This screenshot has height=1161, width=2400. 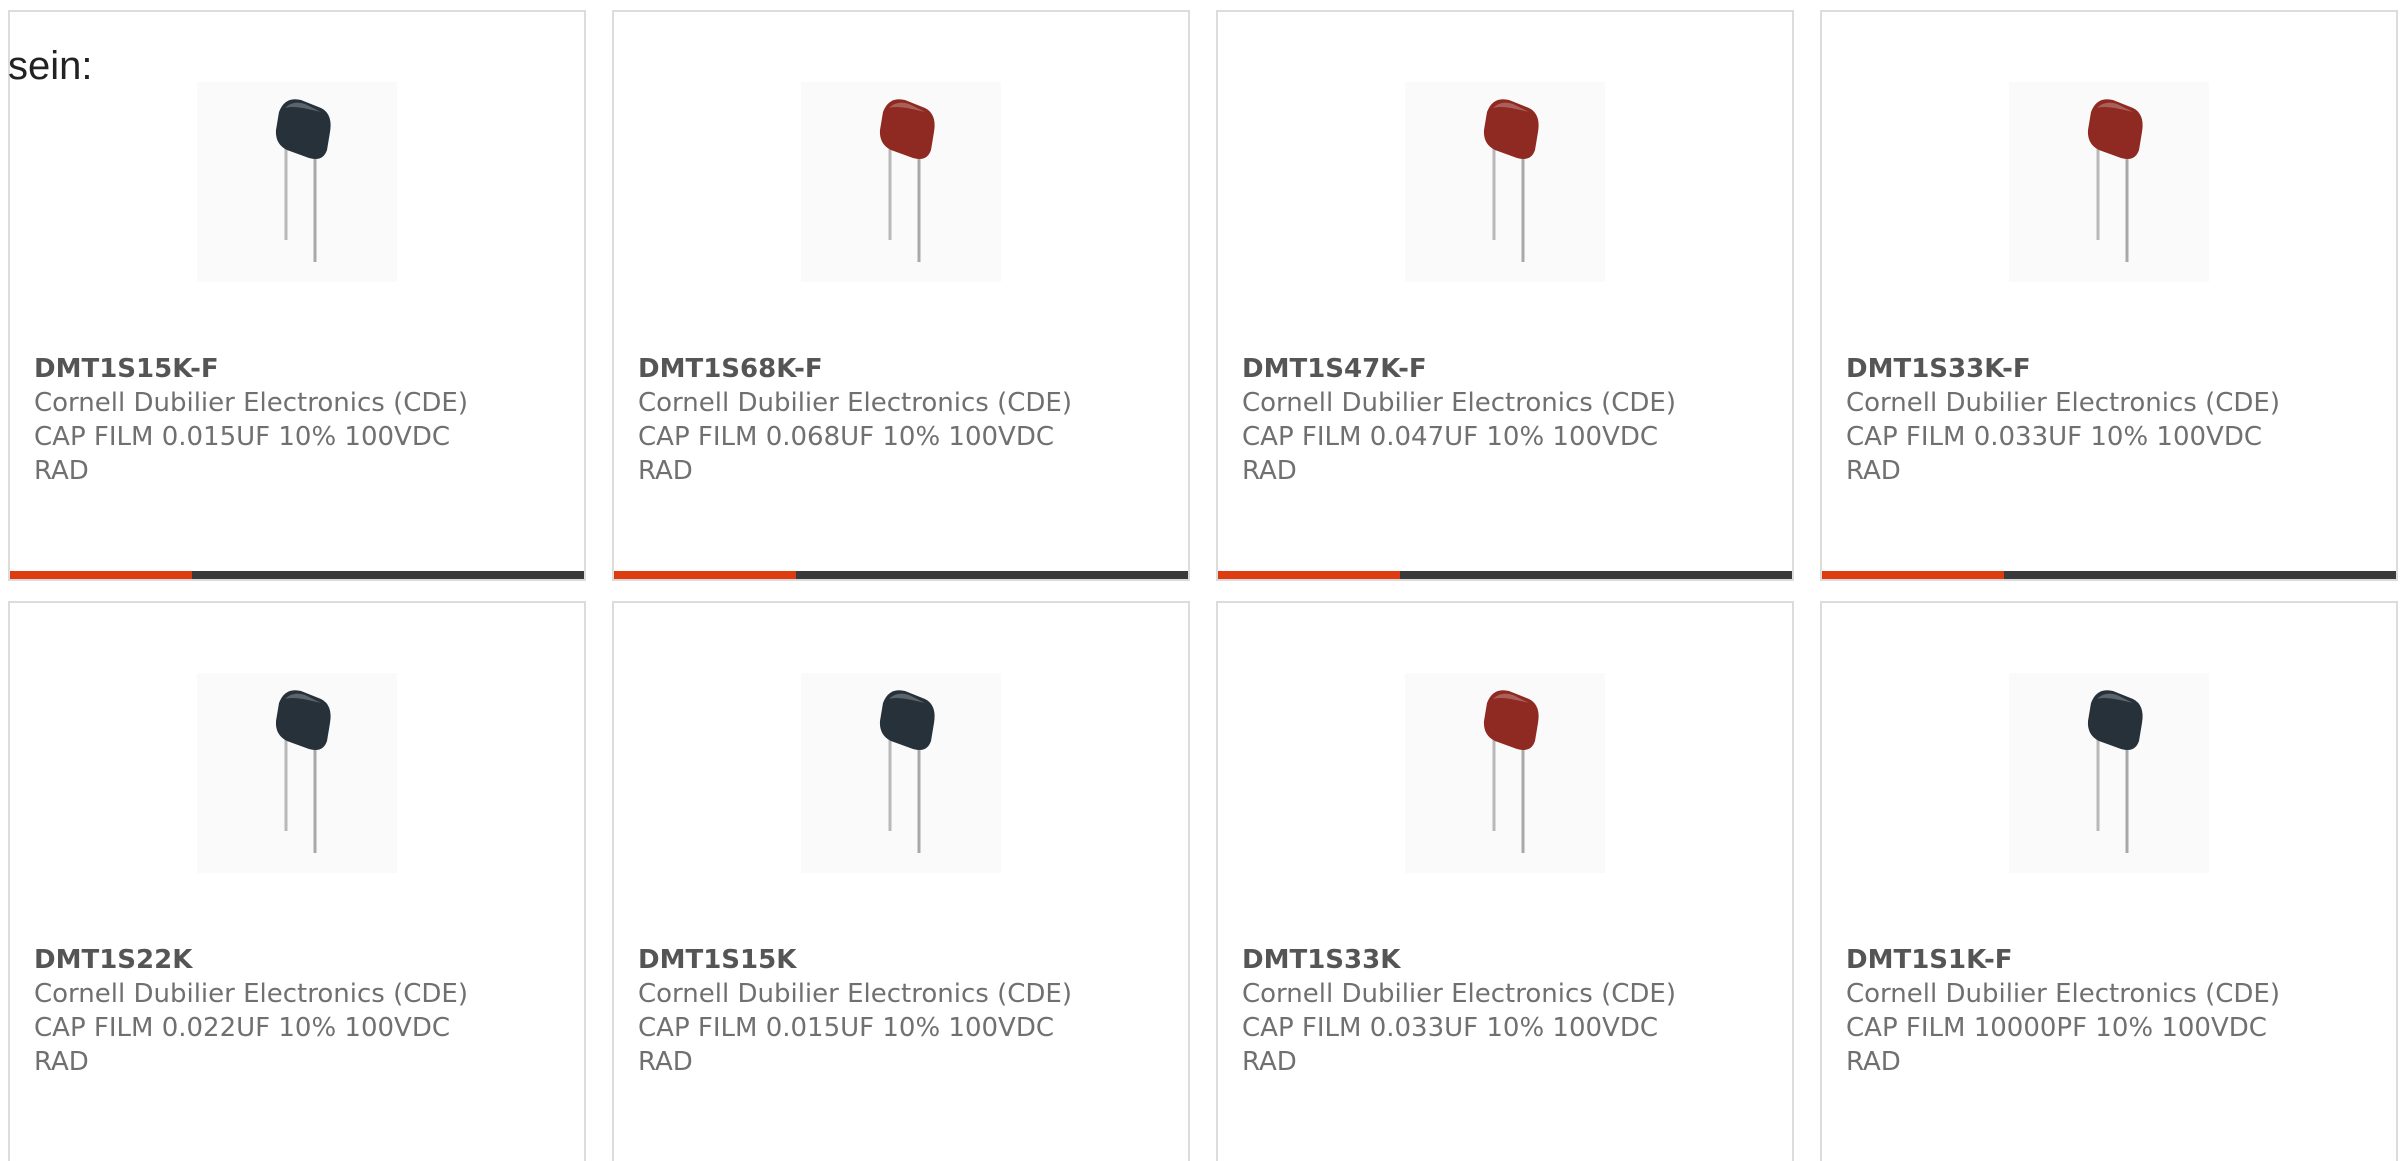 I want to click on description: CAP FILM 0.022UF 10% 100VDC RAD, so click(x=242, y=1045).